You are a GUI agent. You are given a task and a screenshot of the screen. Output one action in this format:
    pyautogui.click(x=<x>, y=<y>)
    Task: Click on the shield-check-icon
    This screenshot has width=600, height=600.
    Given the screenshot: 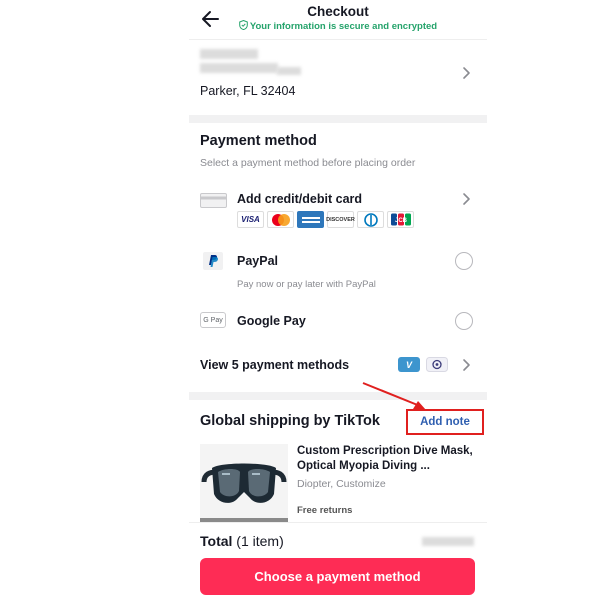 What is the action you would take?
    pyautogui.click(x=243, y=25)
    